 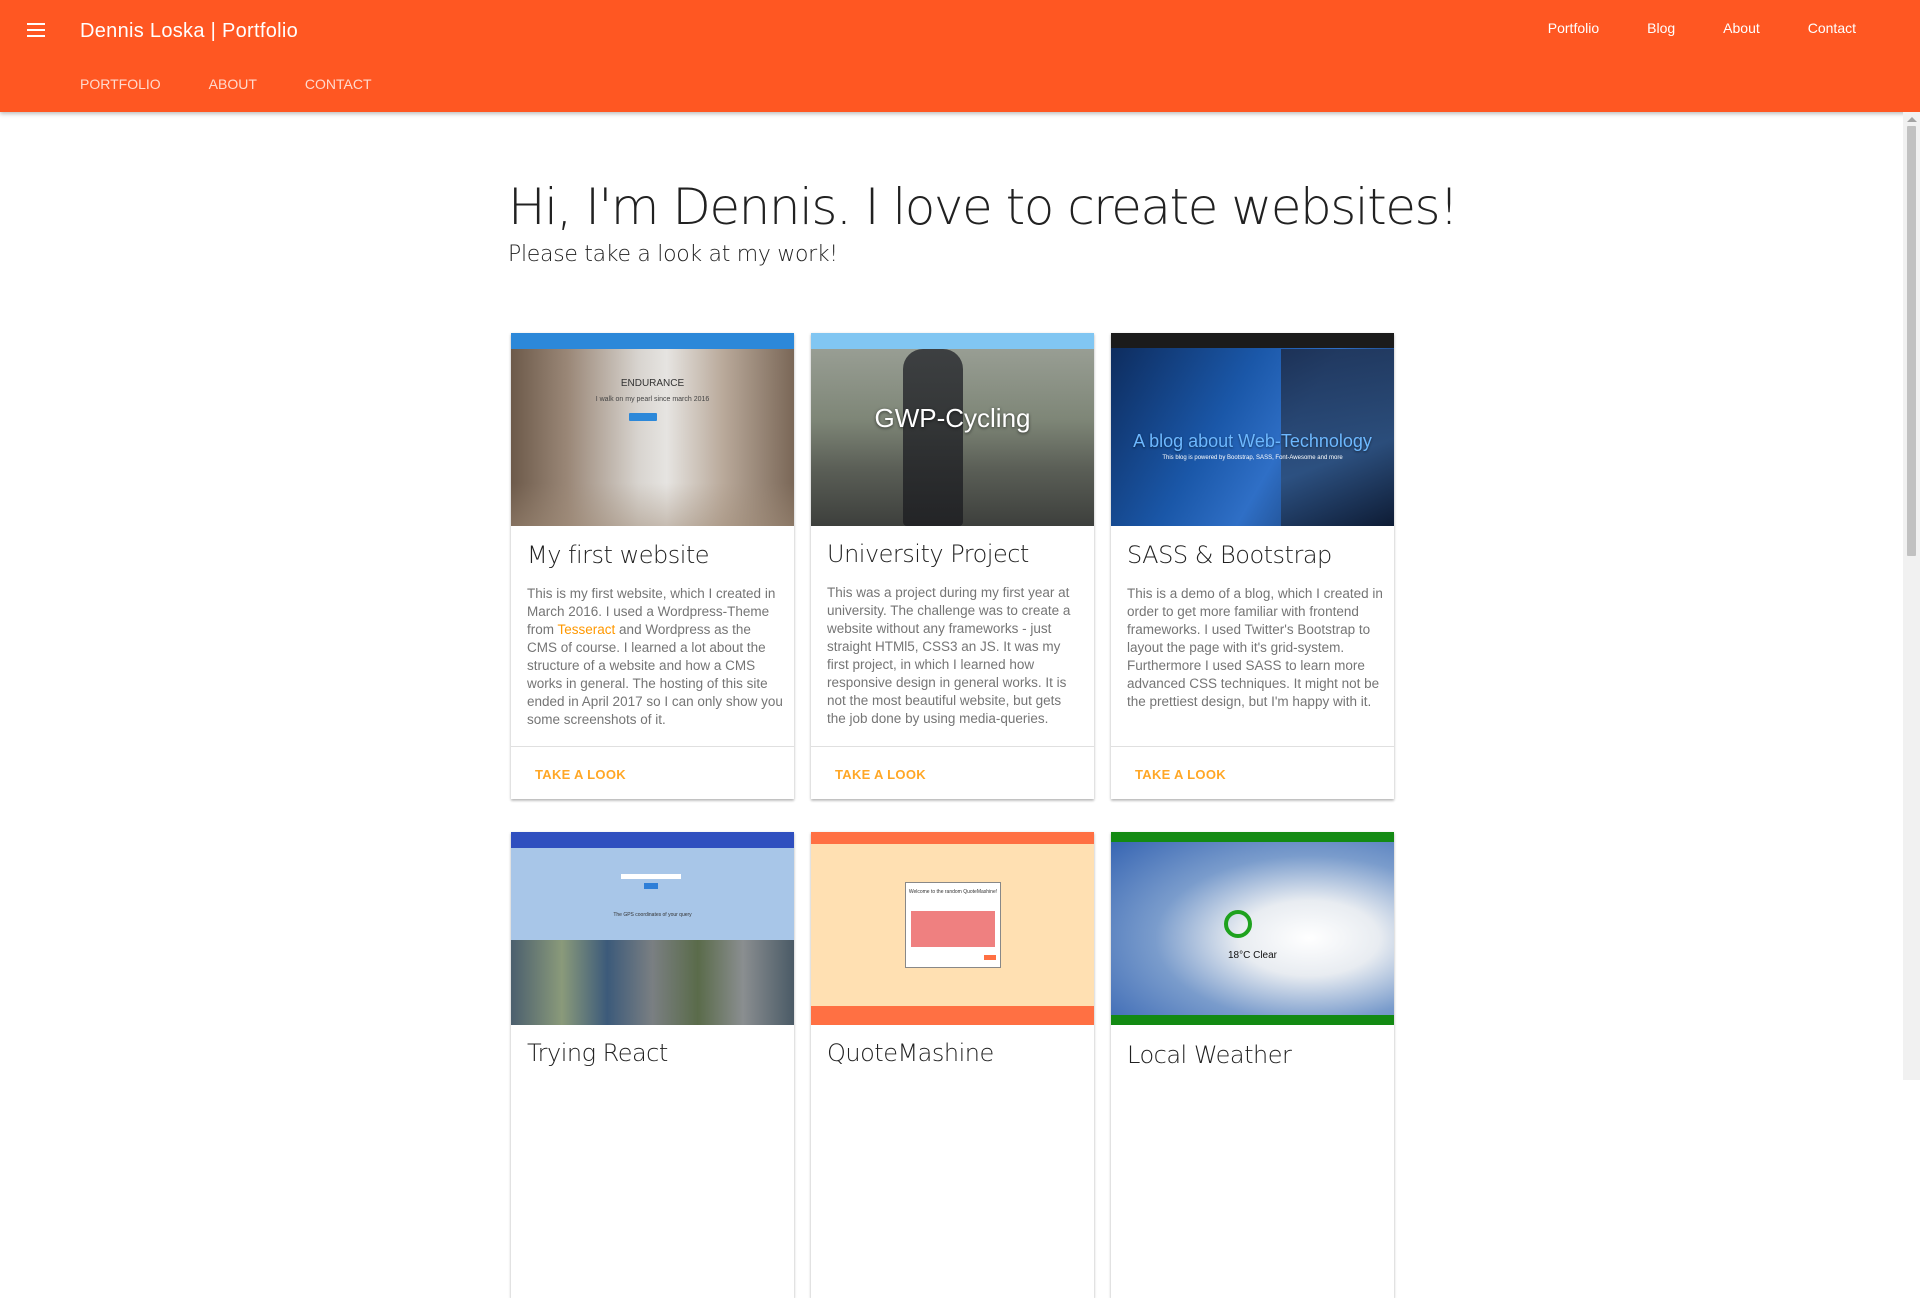 What do you see at coordinates (953, 892) in the screenshot?
I see `screenshot-welcome: Welcome to the random QuoteMashine!` at bounding box center [953, 892].